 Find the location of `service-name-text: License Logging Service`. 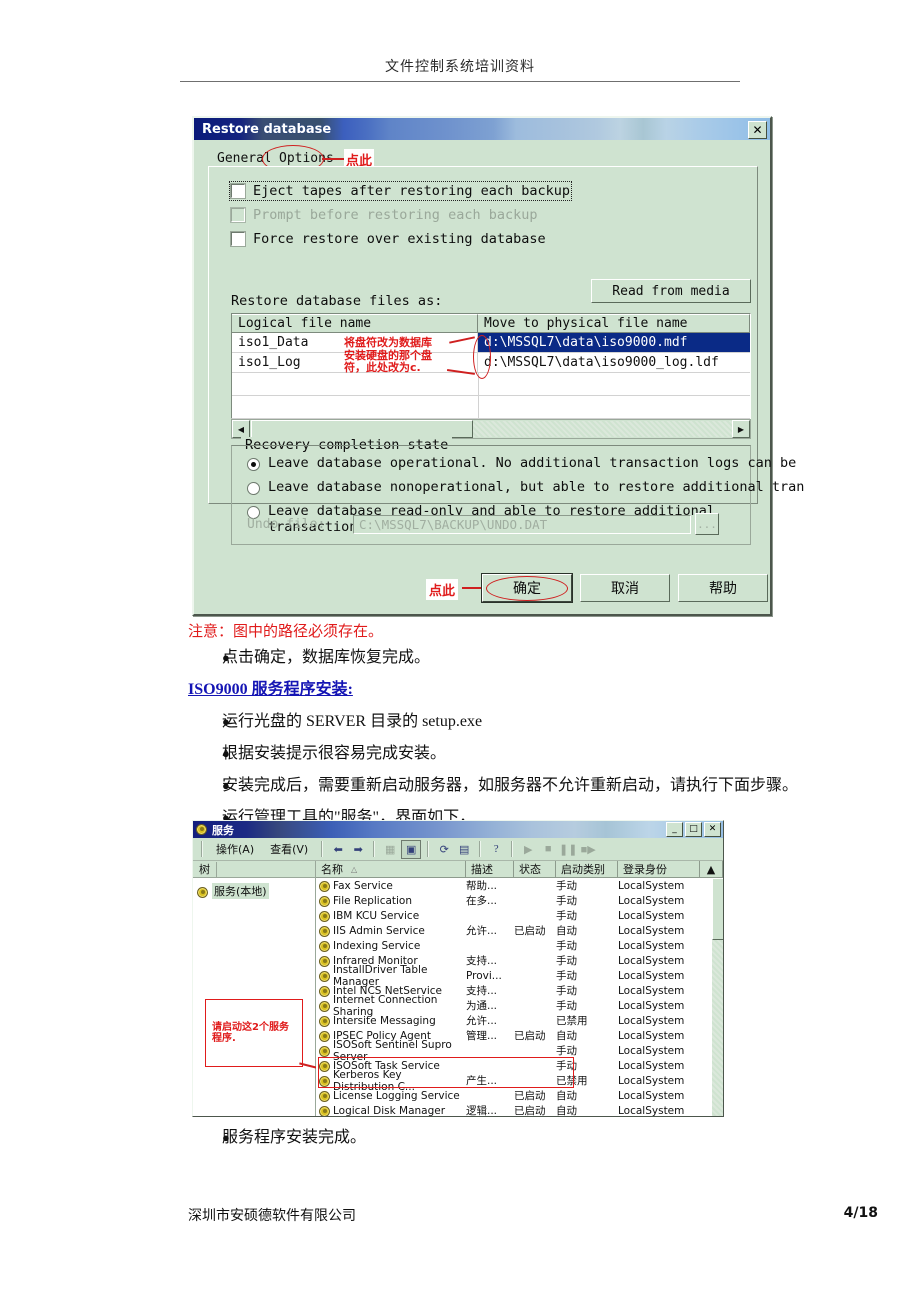

service-name-text: License Logging Service is located at coordinates (396, 1095).